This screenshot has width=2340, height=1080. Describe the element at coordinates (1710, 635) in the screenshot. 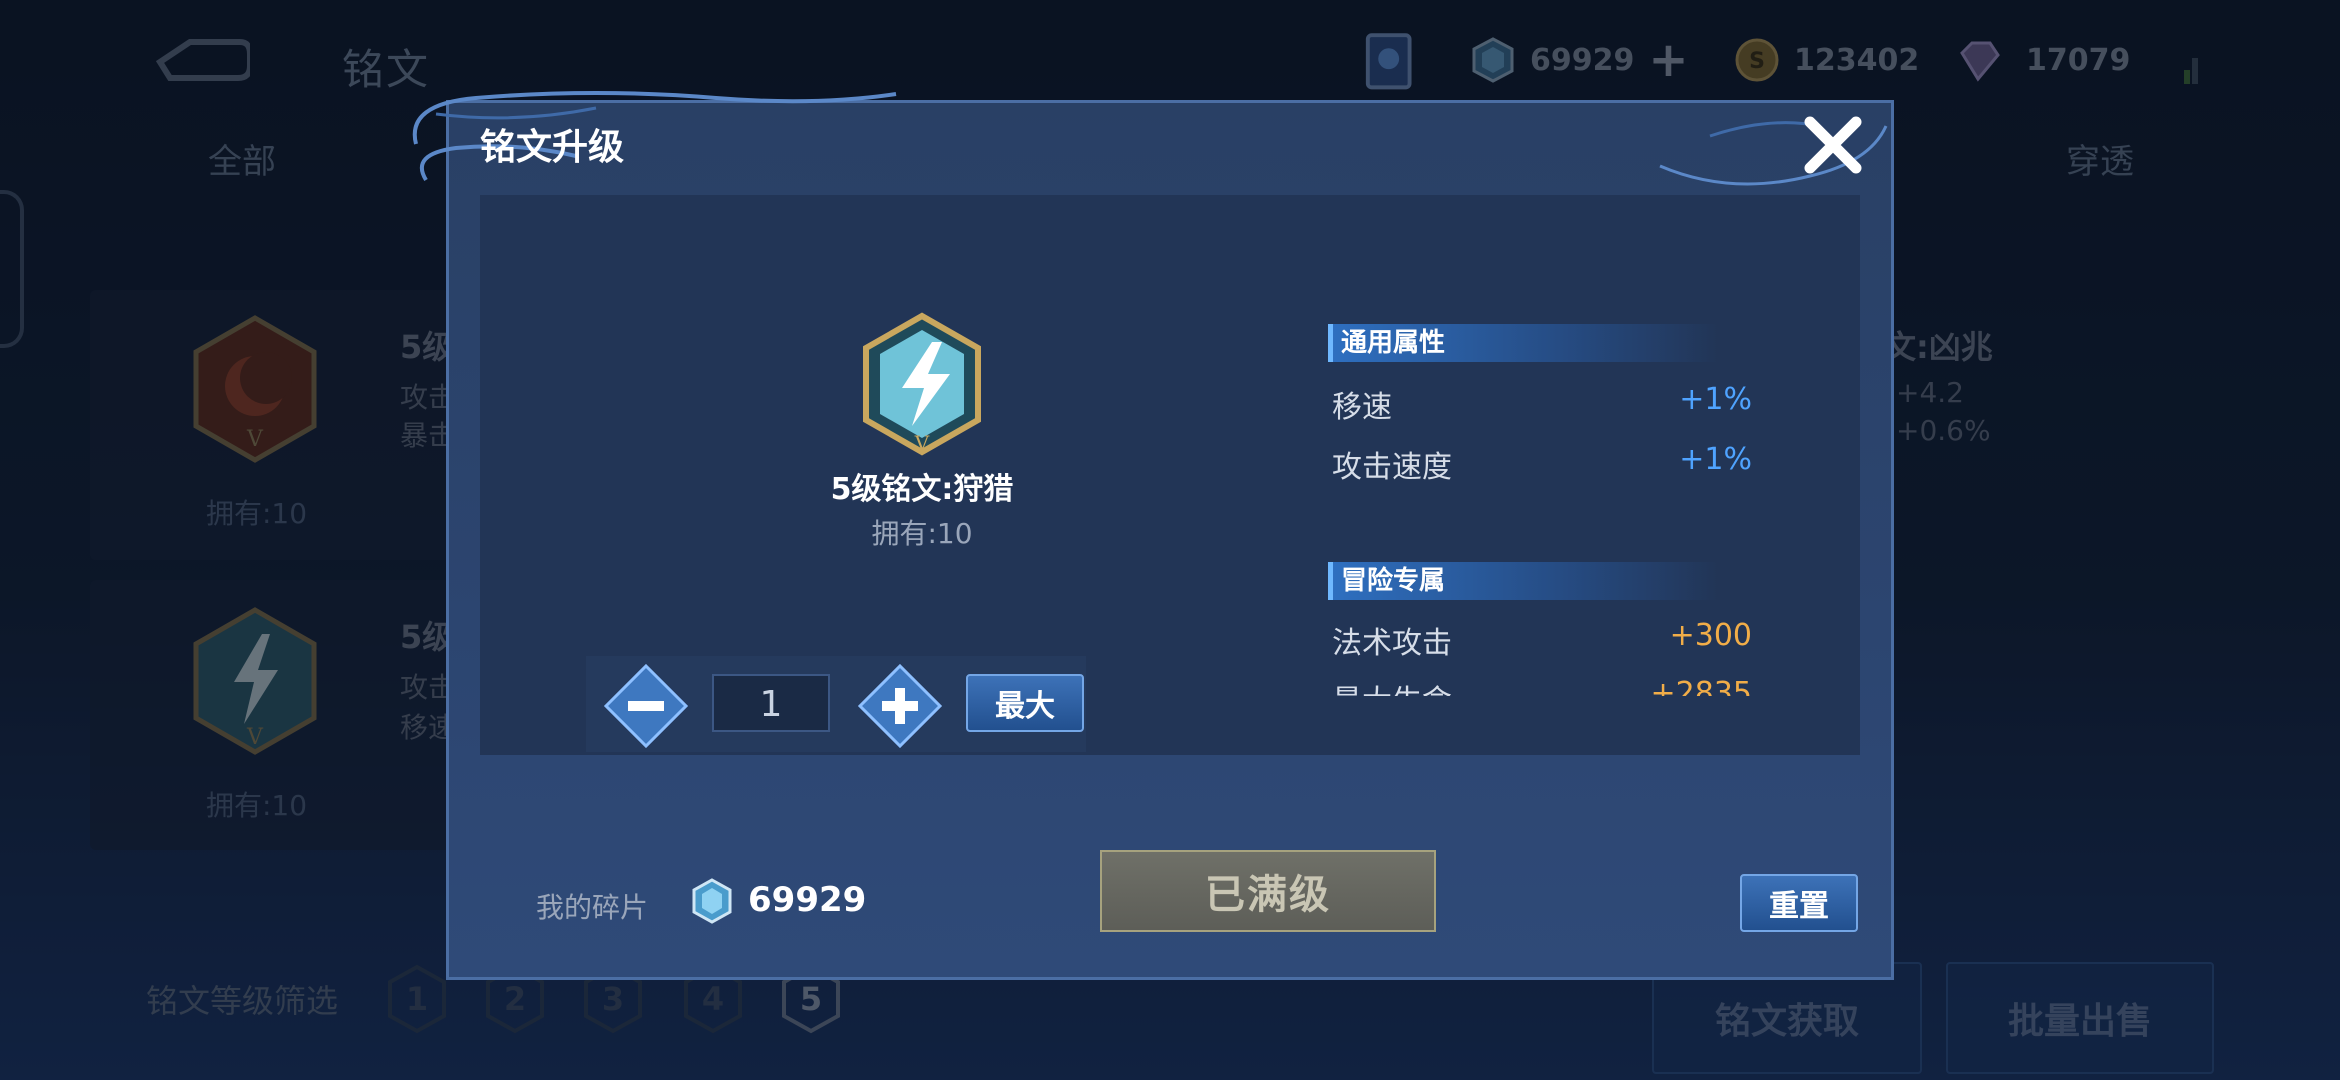

I see `stat-value: +300` at that location.